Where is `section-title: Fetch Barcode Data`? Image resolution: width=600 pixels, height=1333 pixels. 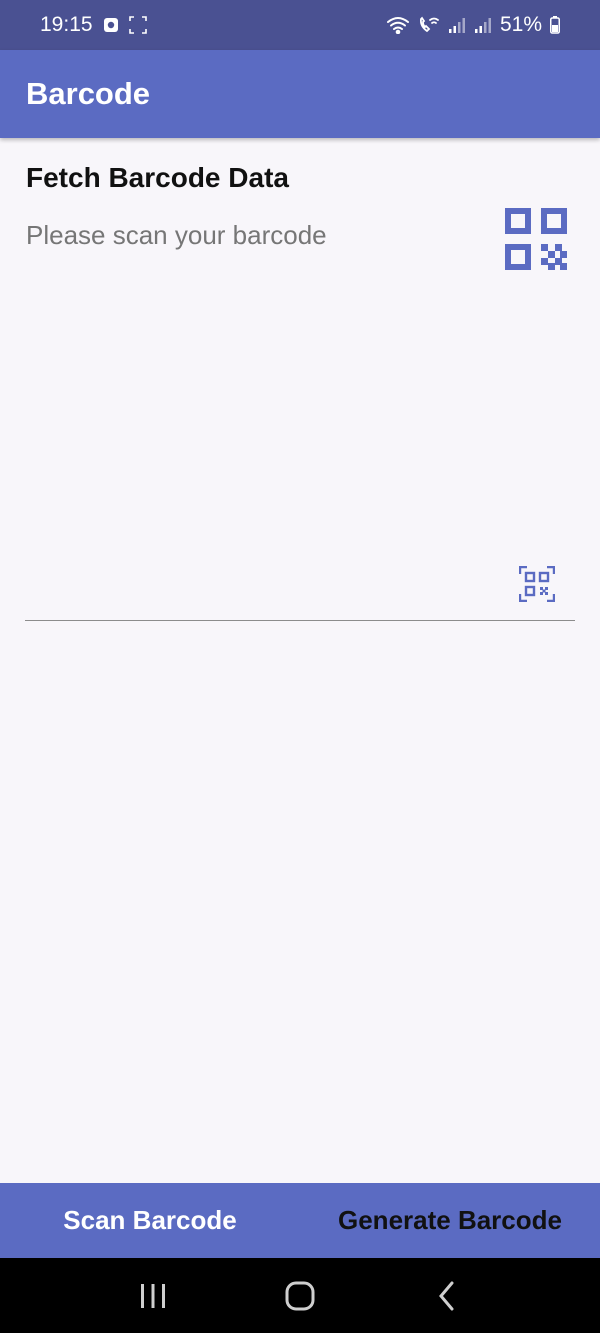
section-title: Fetch Barcode Data is located at coordinates (157, 177).